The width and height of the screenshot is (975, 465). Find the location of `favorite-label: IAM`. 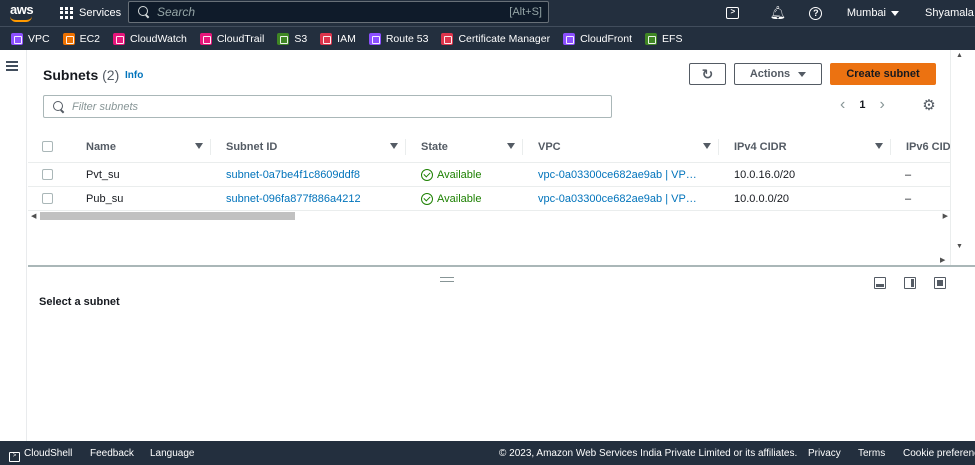

favorite-label: IAM is located at coordinates (346, 38).